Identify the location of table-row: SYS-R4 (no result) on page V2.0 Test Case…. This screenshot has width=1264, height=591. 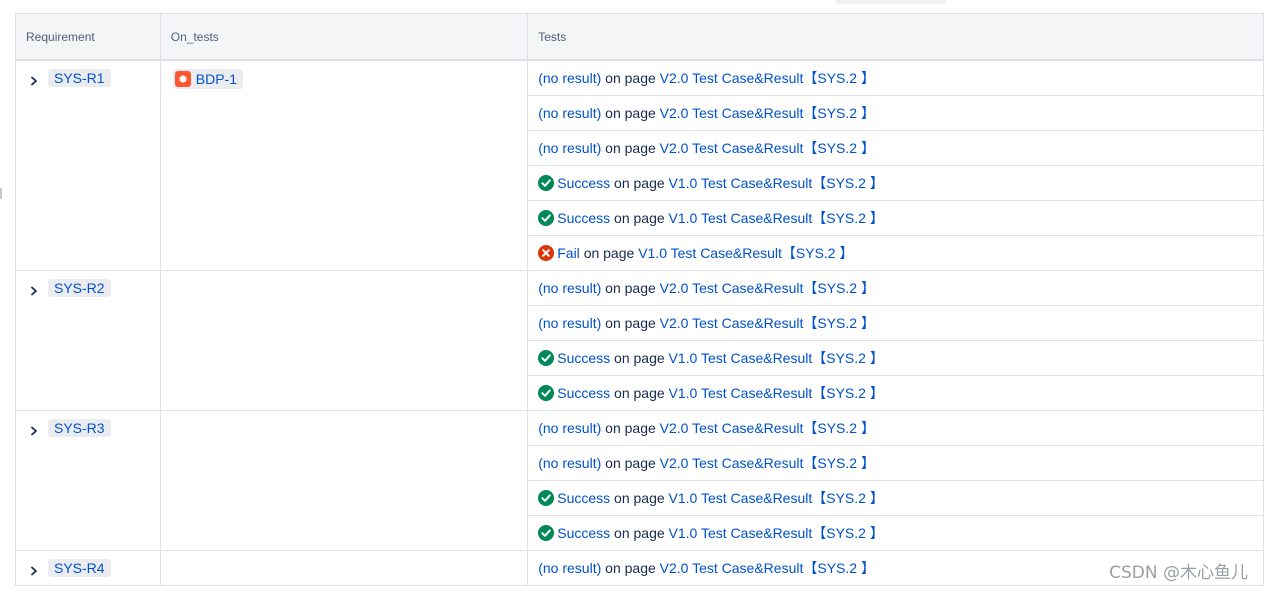
(639, 568).